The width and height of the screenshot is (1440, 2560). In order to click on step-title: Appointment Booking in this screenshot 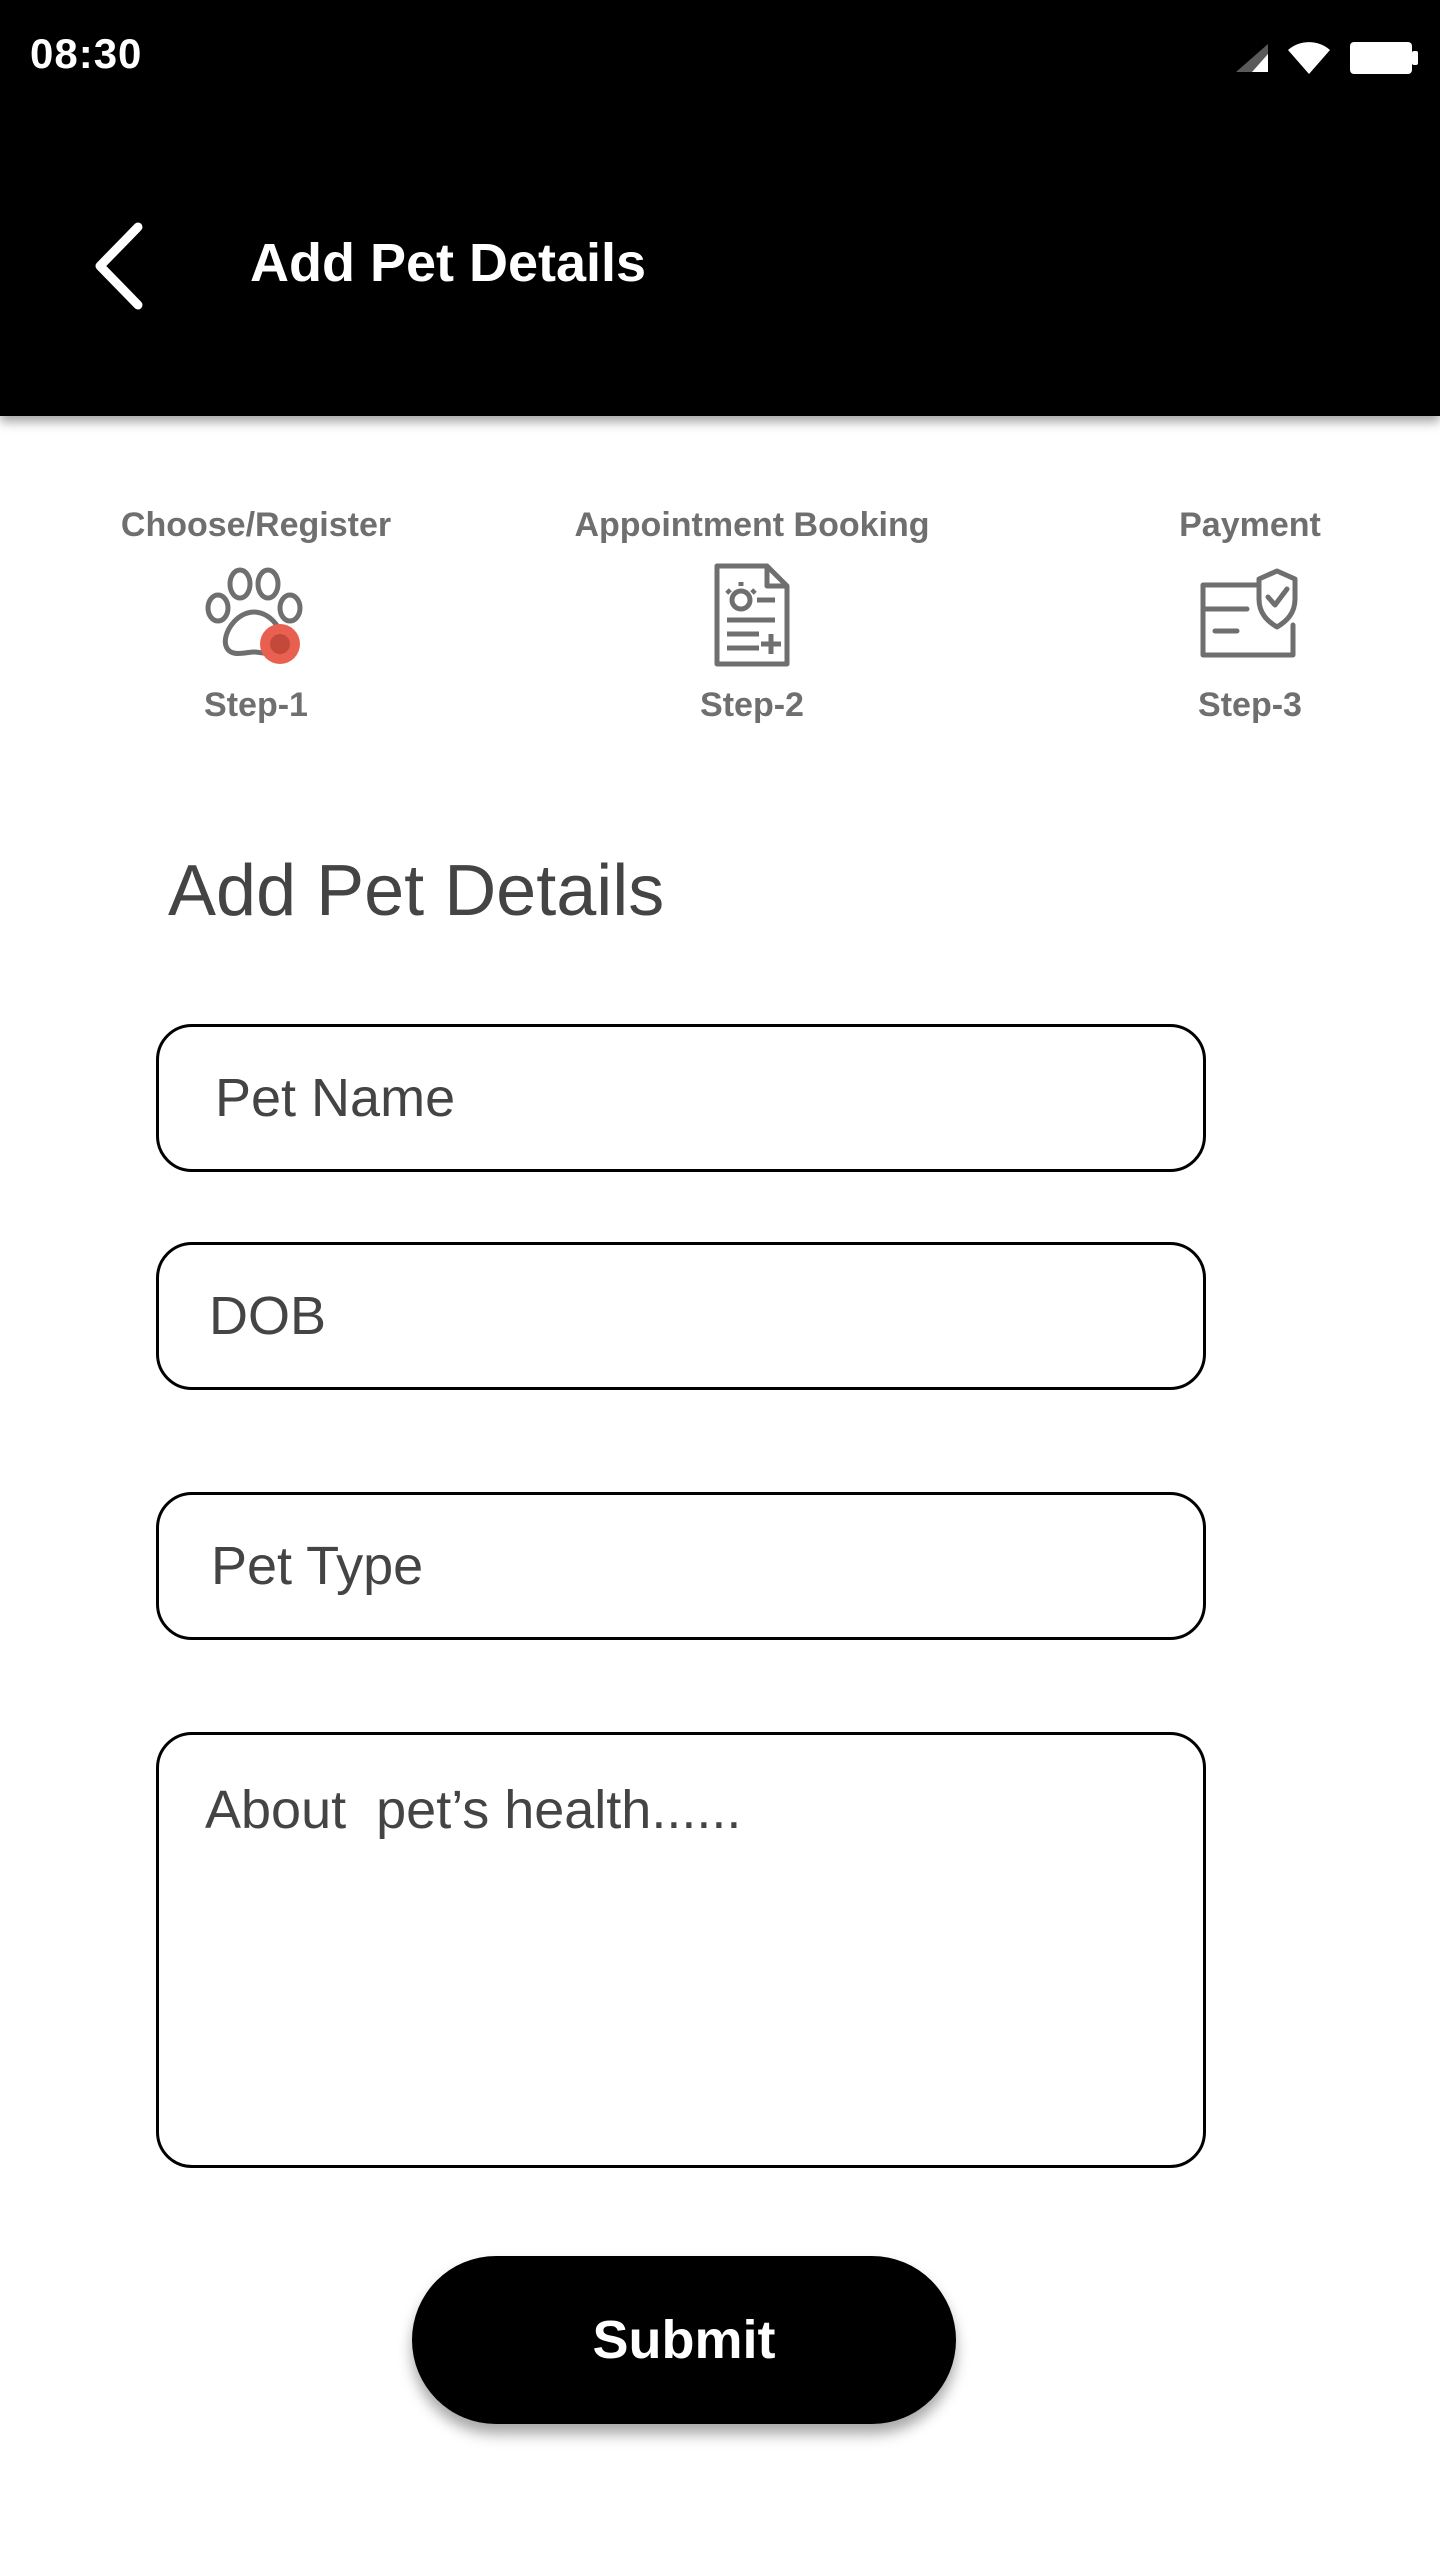, I will do `click(752, 525)`.